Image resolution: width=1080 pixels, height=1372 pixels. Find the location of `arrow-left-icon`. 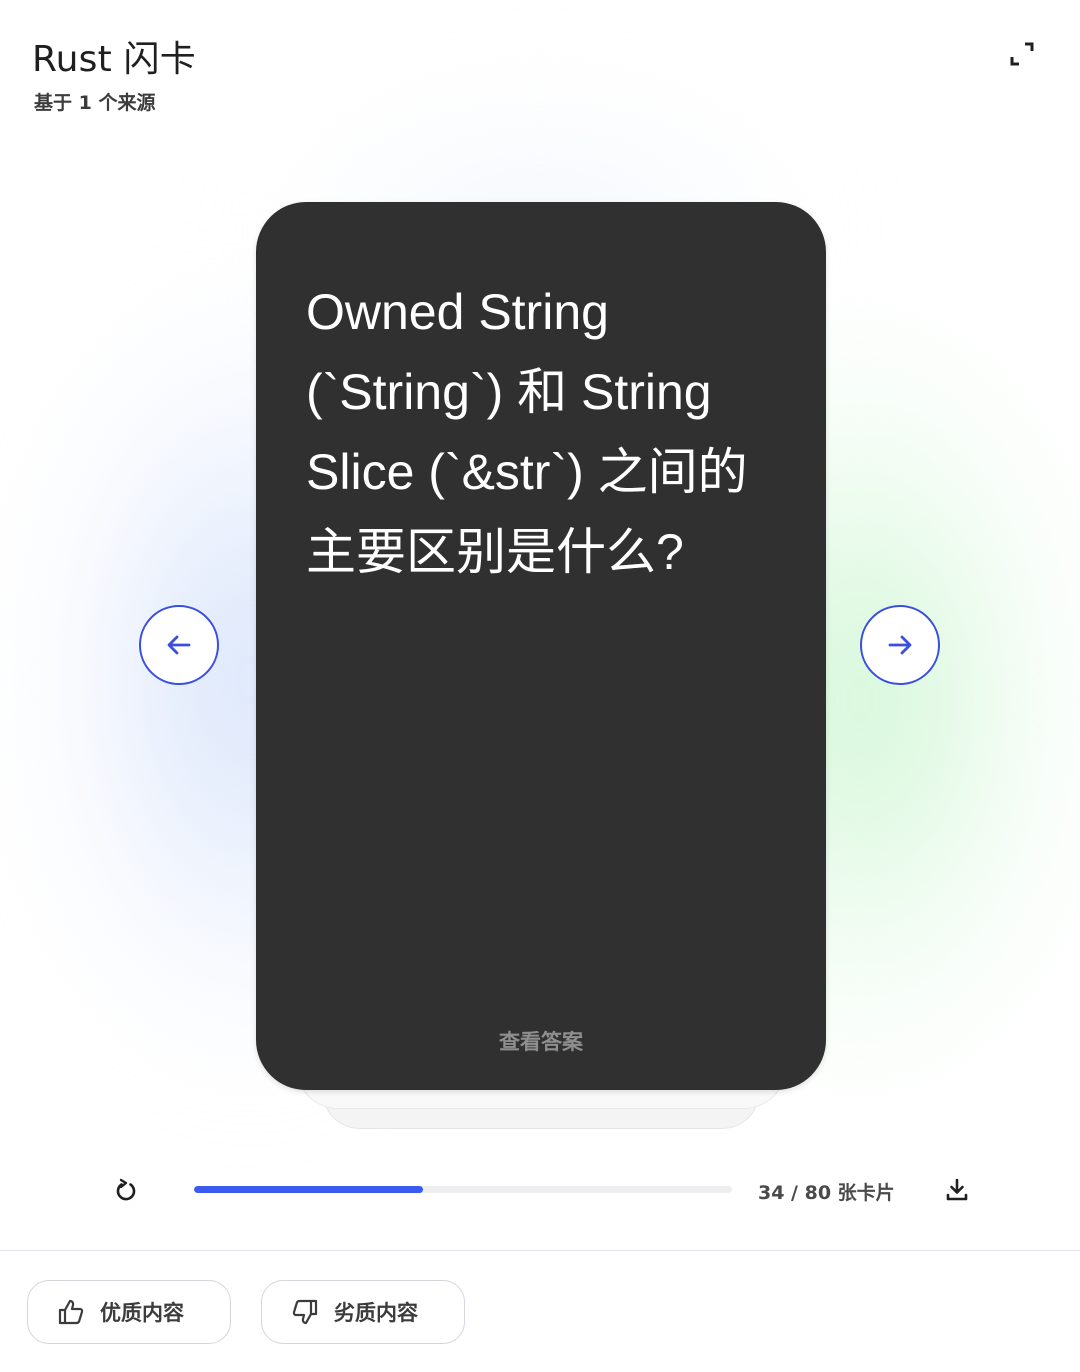

arrow-left-icon is located at coordinates (179, 645).